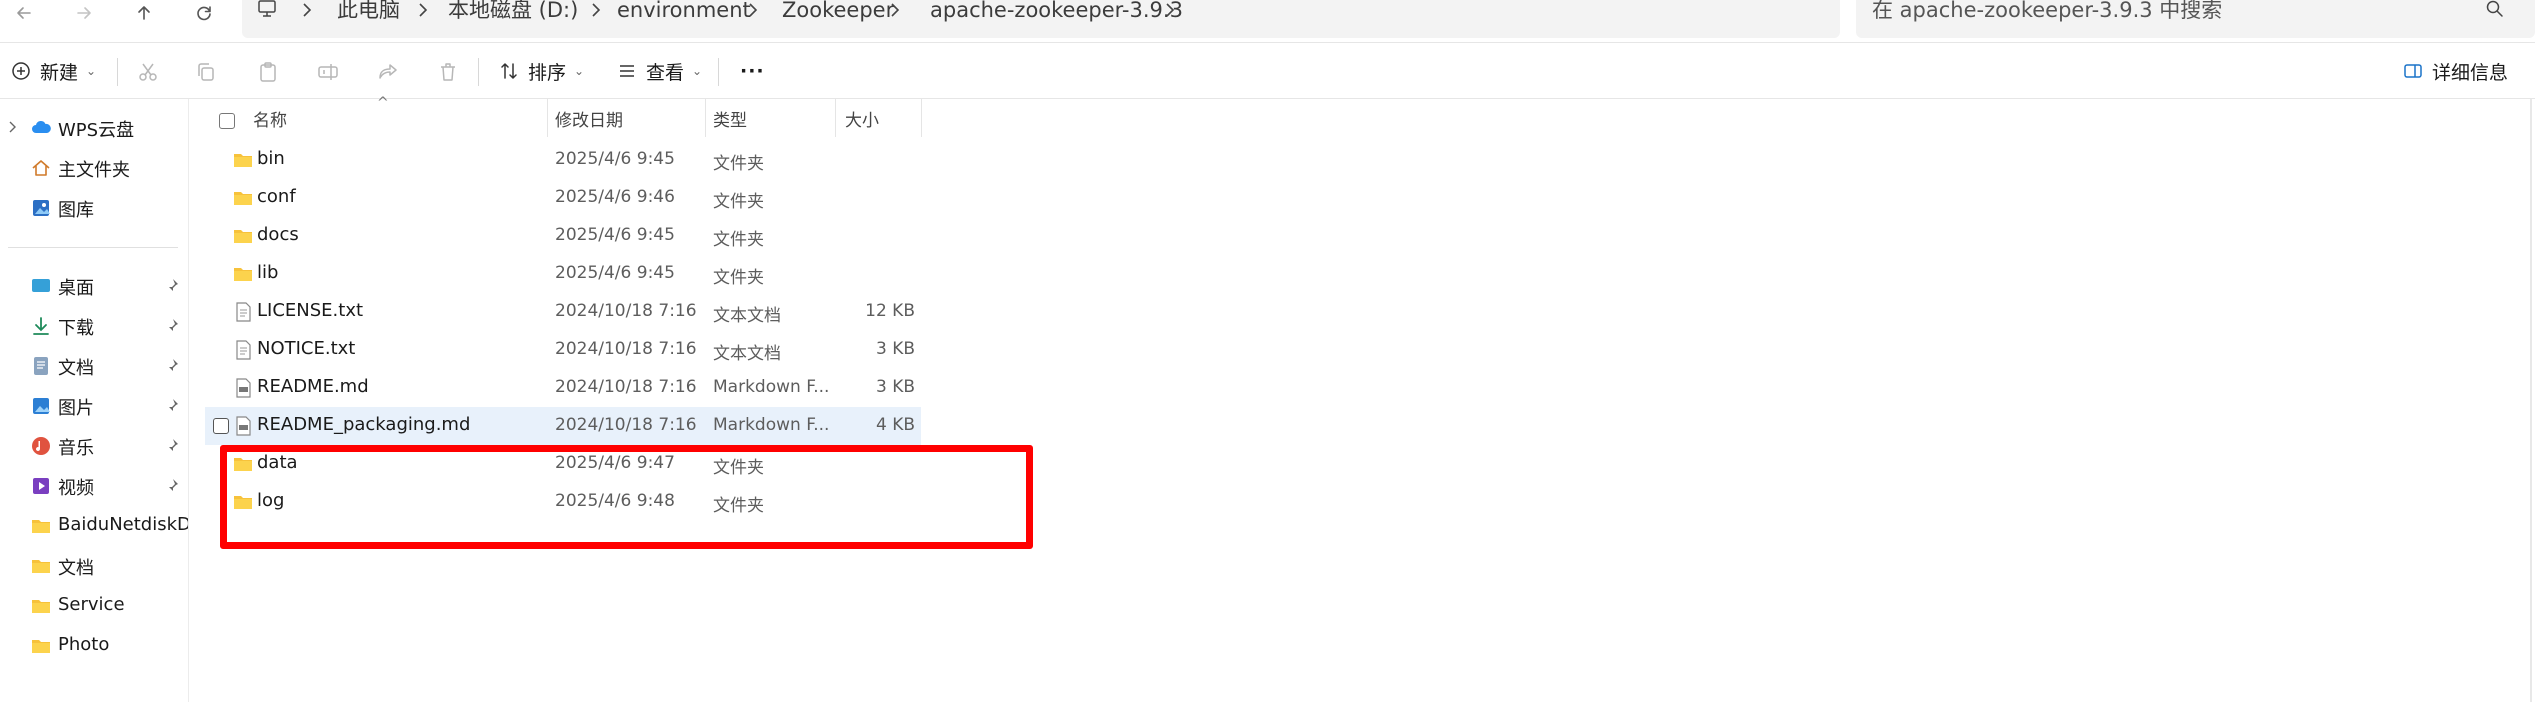 Image resolution: width=2535 pixels, height=702 pixels. What do you see at coordinates (563, 312) in the screenshot?
I see `file-row: LICENSE.txt 2024/10/18 7:16 文本文档 12 KB` at bounding box center [563, 312].